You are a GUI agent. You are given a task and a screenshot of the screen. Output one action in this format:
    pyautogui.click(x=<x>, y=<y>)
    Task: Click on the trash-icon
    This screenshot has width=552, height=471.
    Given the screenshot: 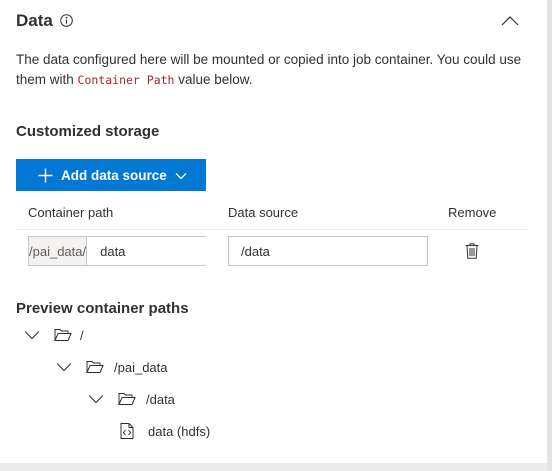 What is the action you would take?
    pyautogui.click(x=472, y=253)
    